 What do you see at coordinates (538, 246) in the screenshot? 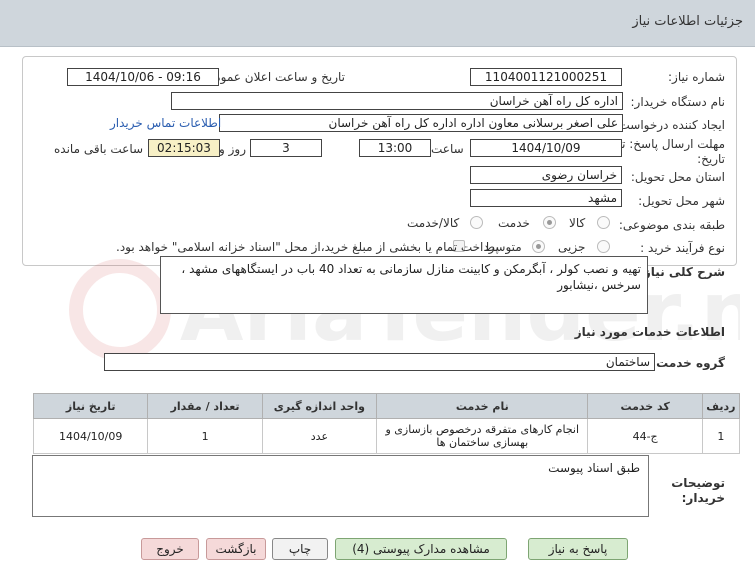
I see `process-radio-medium` at bounding box center [538, 246].